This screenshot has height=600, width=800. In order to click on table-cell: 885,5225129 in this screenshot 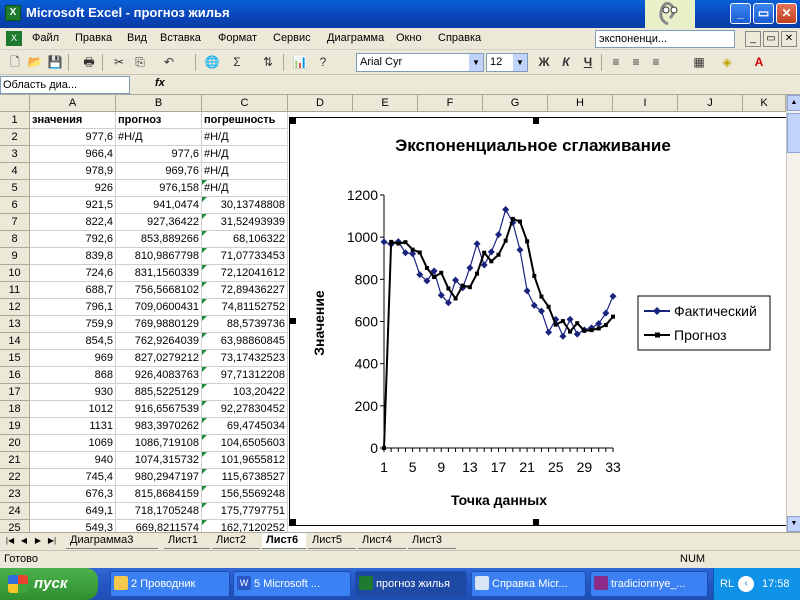, I will do `click(159, 392)`.